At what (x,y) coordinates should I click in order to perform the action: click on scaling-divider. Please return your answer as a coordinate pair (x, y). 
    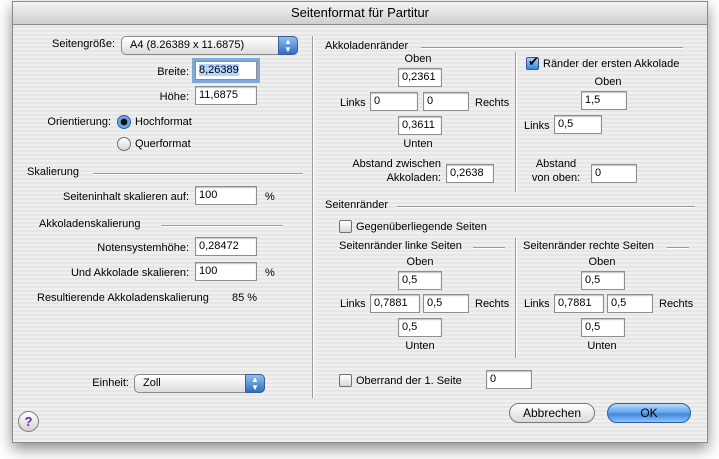
    Looking at the image, I should click on (198, 174).